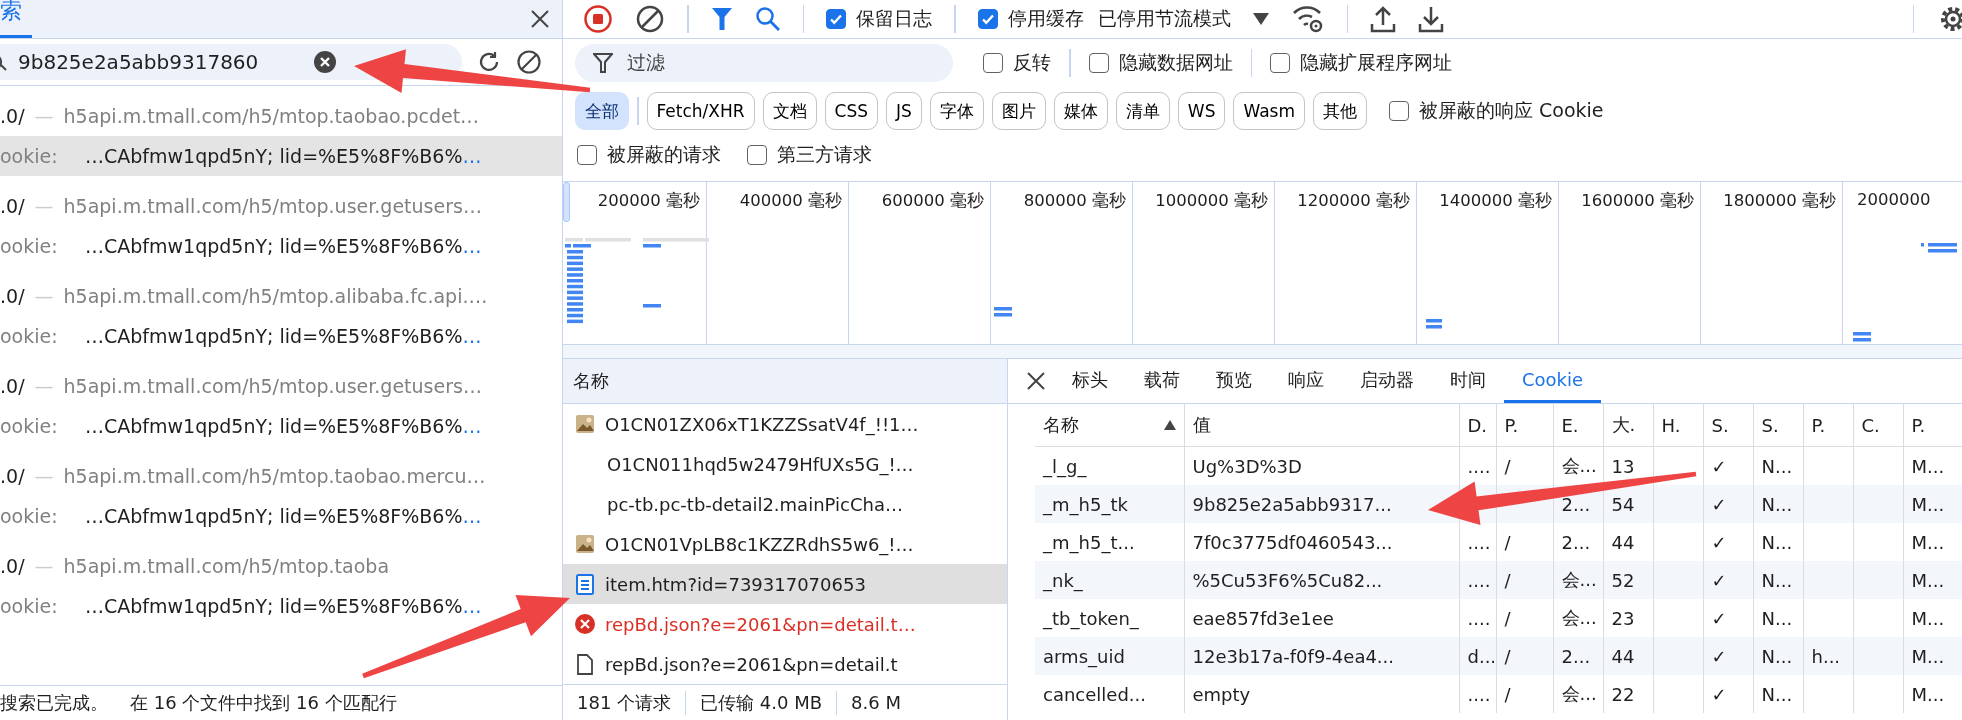 This screenshot has width=1962, height=720. Describe the element at coordinates (785, 584) in the screenshot. I see `request-row: item.htm?id=739317070653` at that location.